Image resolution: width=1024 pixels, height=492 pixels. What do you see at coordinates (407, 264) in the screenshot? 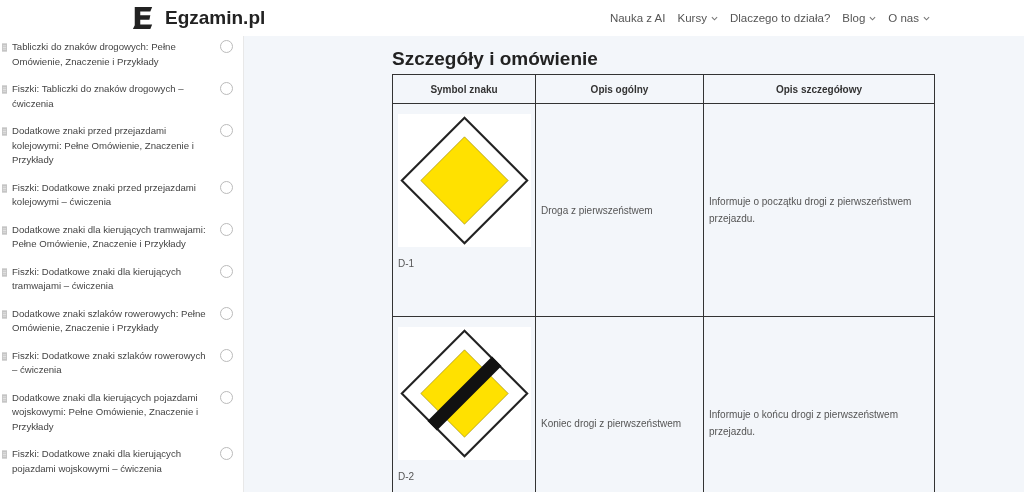
I see `sign-code: D-1` at bounding box center [407, 264].